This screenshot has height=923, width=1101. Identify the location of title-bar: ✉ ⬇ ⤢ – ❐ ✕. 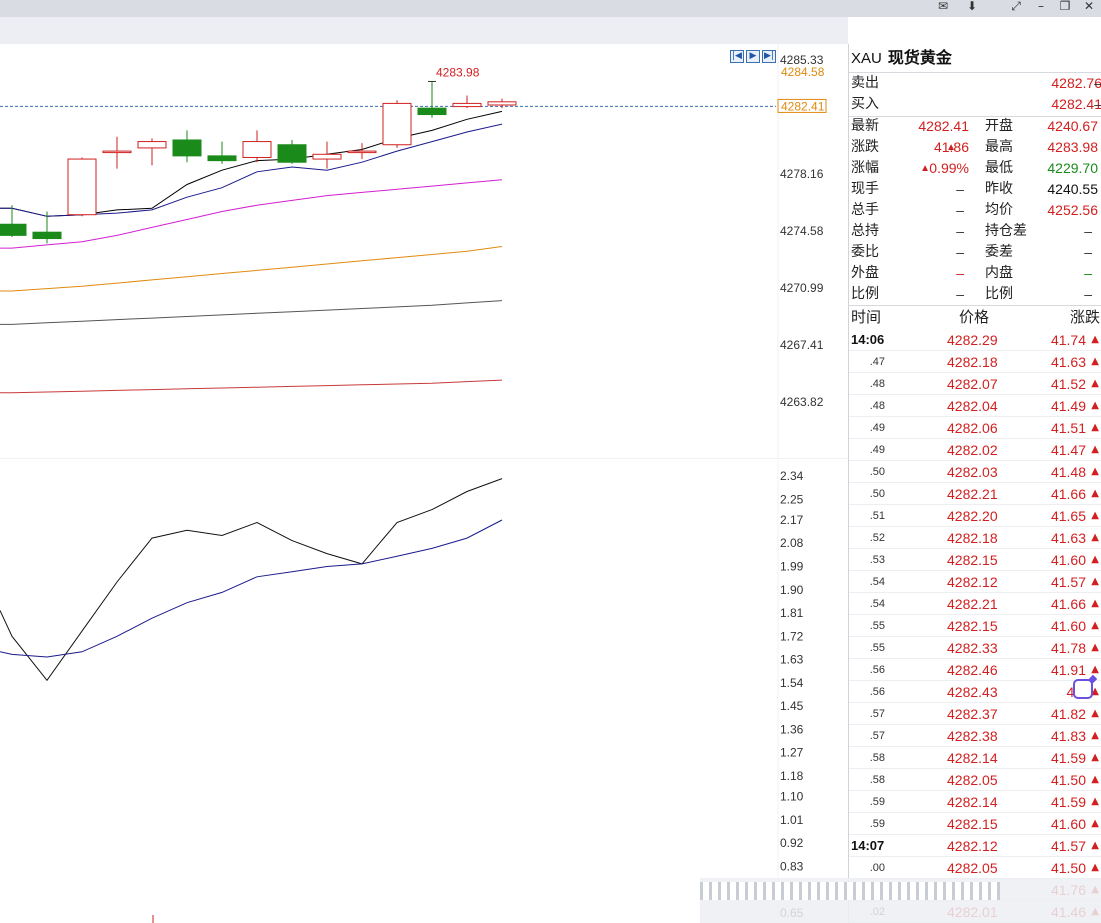
(550, 8).